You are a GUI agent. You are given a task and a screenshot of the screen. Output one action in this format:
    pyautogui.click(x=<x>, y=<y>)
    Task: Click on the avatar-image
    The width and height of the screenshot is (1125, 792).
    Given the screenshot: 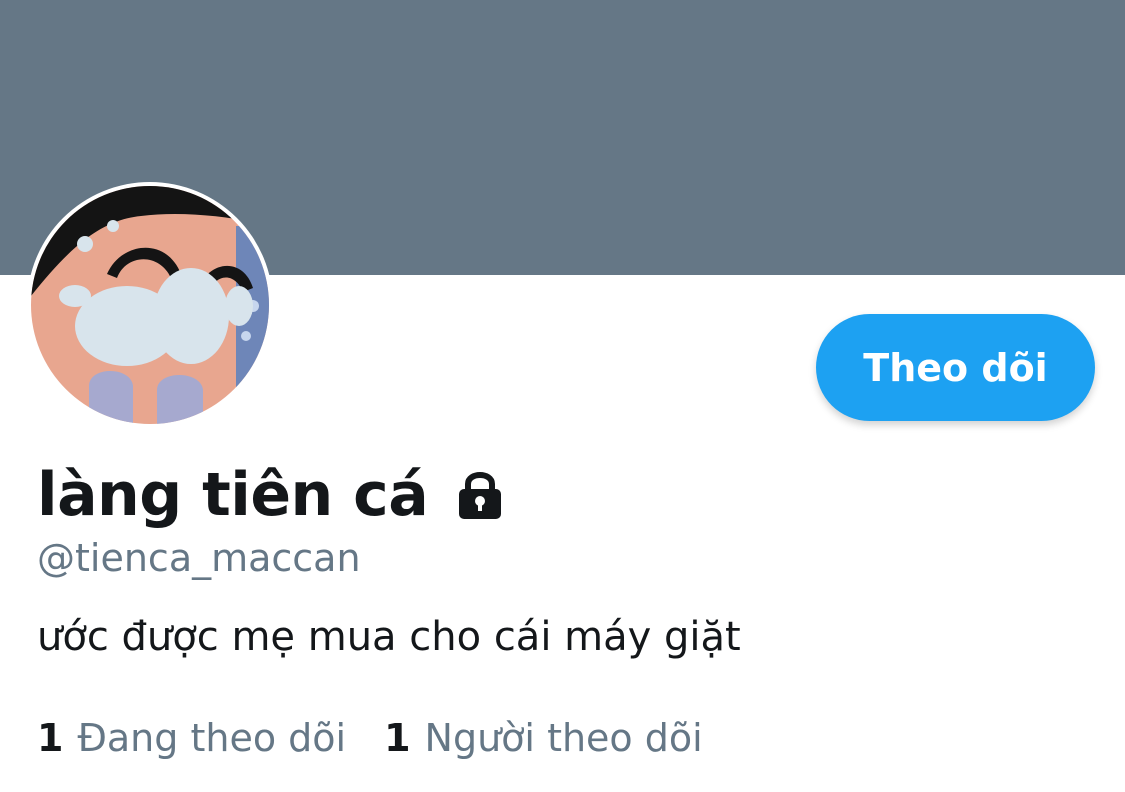 What is the action you would take?
    pyautogui.click(x=150, y=305)
    